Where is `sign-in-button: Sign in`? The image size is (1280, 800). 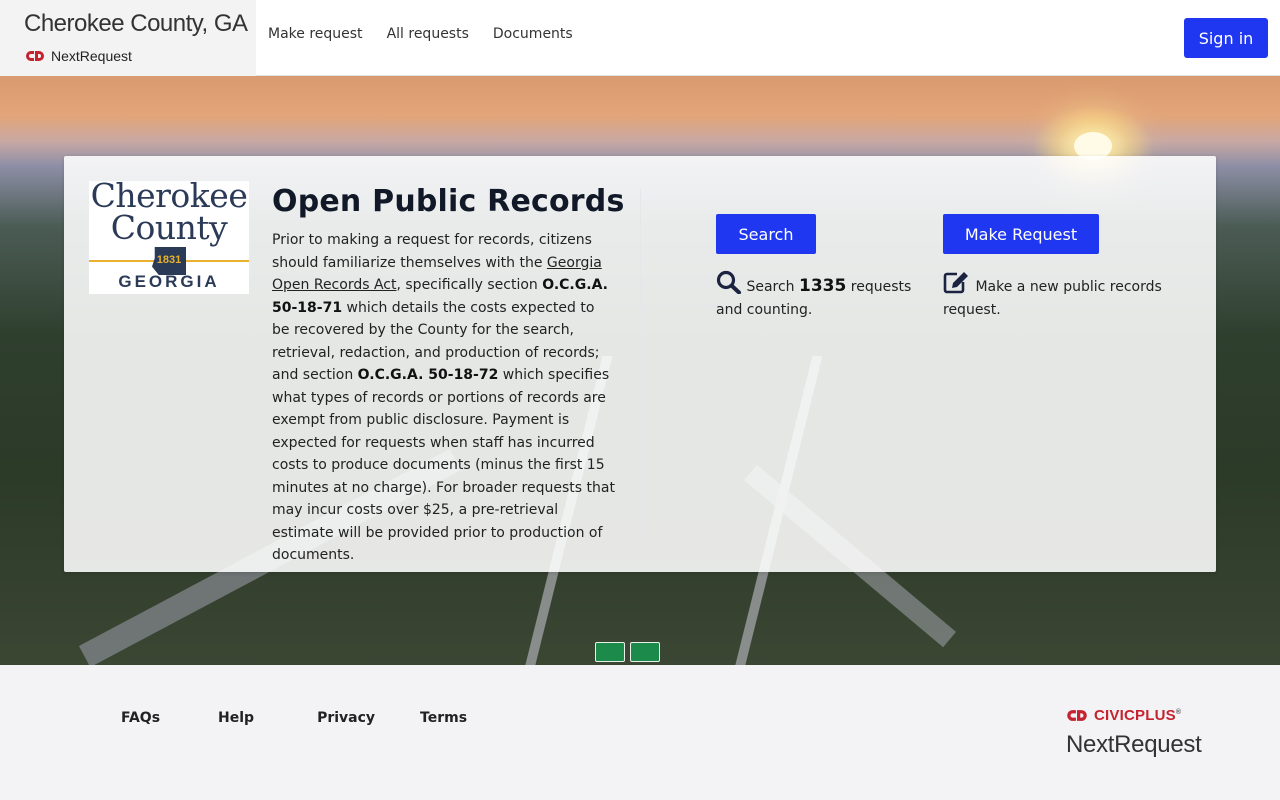 sign-in-button: Sign in is located at coordinates (1226, 38).